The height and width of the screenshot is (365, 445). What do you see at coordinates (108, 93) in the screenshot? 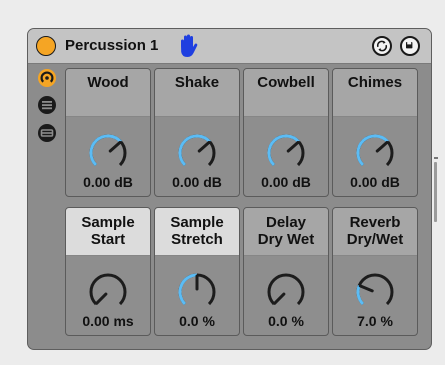
I see `macro-label: Wood` at bounding box center [108, 93].